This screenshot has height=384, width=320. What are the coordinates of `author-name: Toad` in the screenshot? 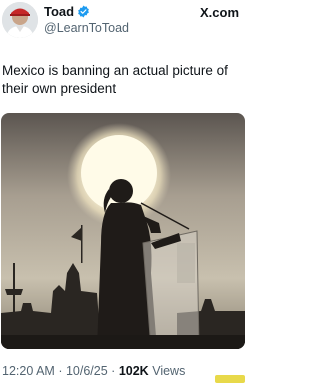 It's located at (59, 11).